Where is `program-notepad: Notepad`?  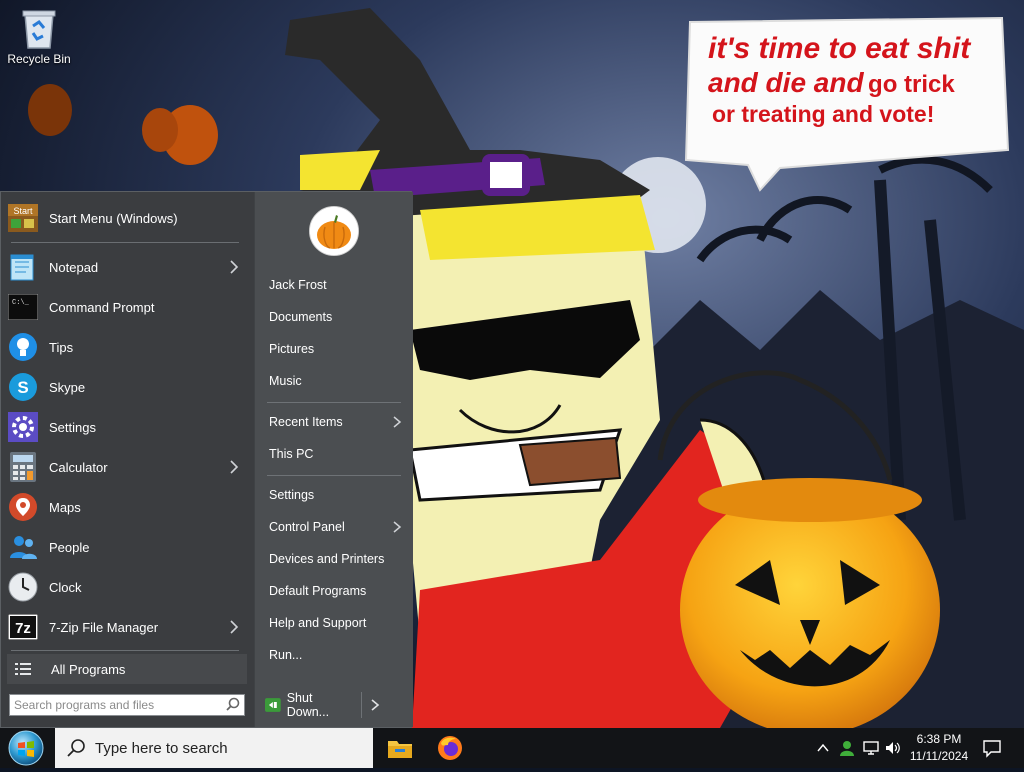
program-notepad: Notepad is located at coordinates (126, 267).